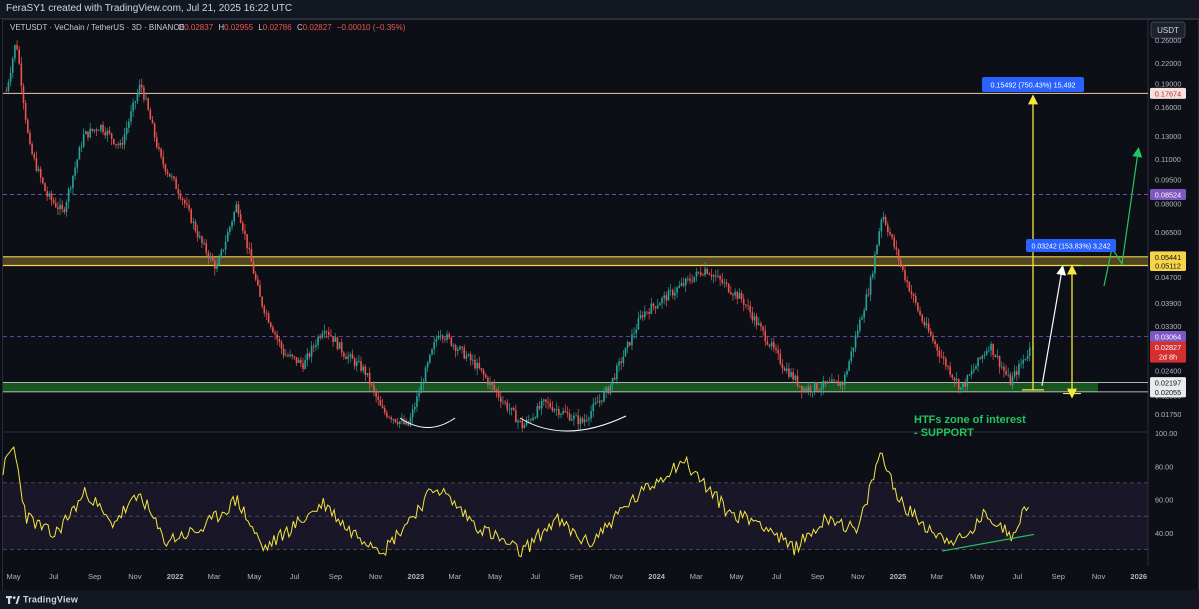 This screenshot has height=609, width=1199. What do you see at coordinates (1168, 277) in the screenshot?
I see `price-tick-label: 0.04700` at bounding box center [1168, 277].